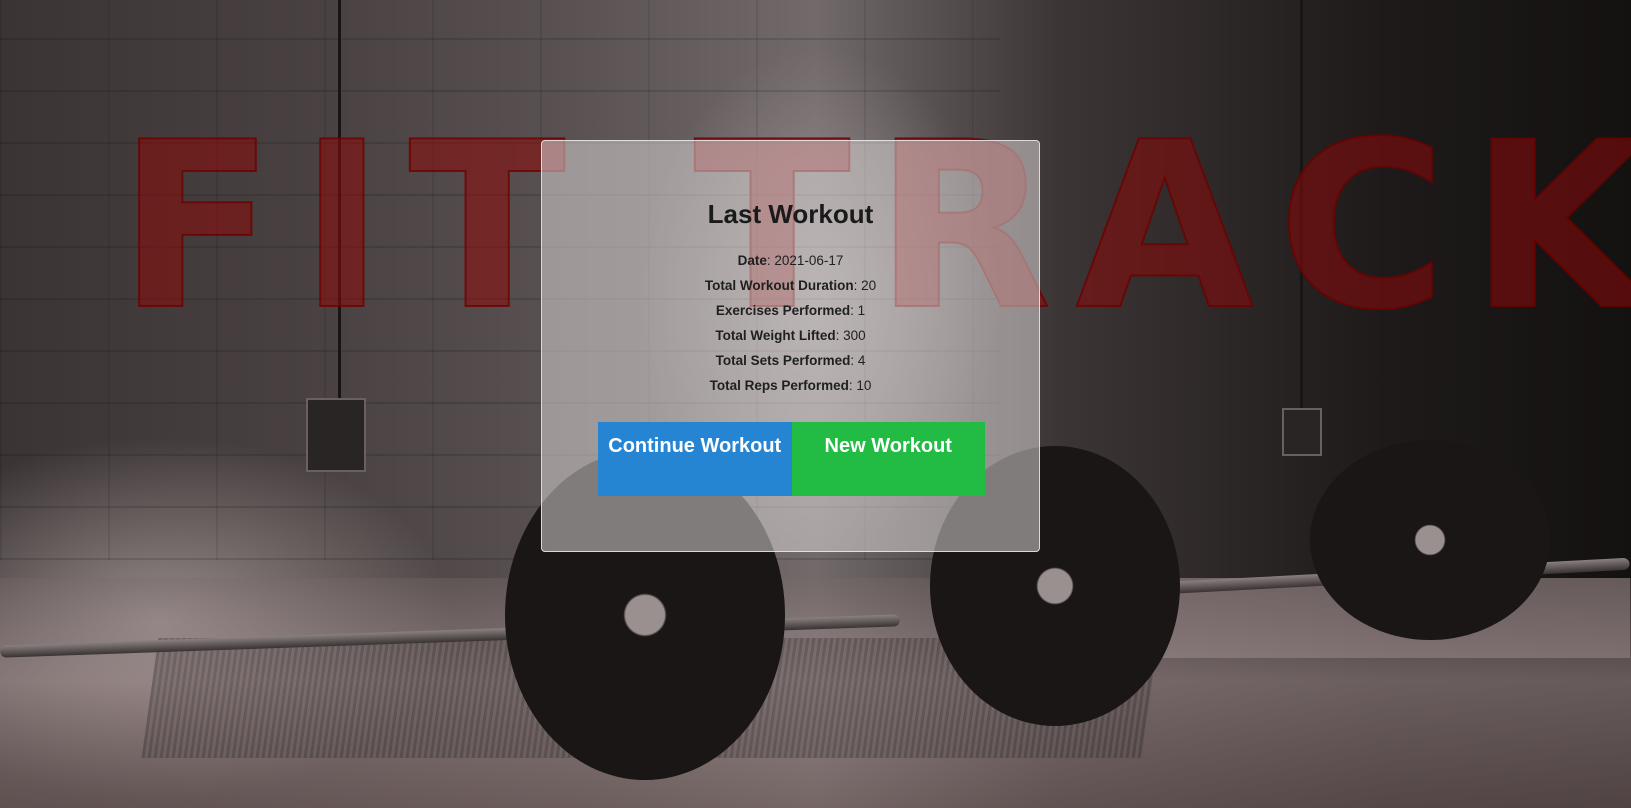 This screenshot has height=808, width=1631. Describe the element at coordinates (695, 459) in the screenshot. I see `continue-workout-button: Continue Workout` at that location.